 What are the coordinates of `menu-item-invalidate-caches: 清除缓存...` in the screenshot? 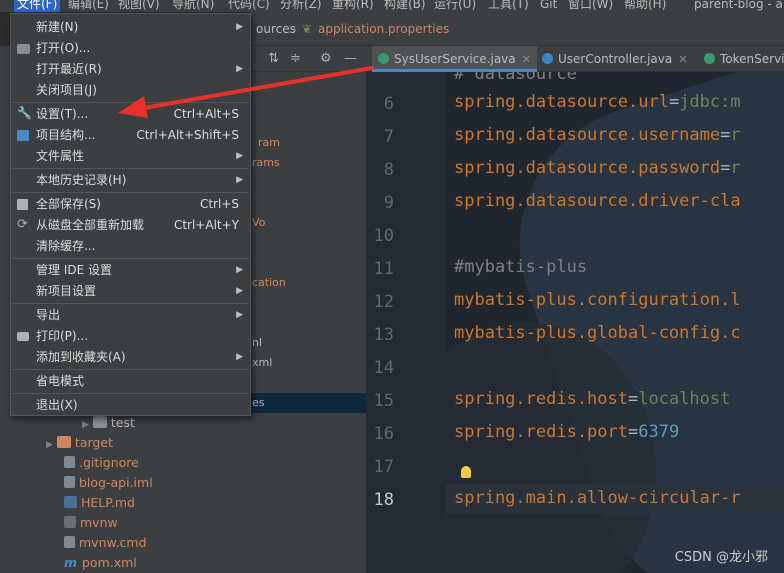 It's located at (130, 246).